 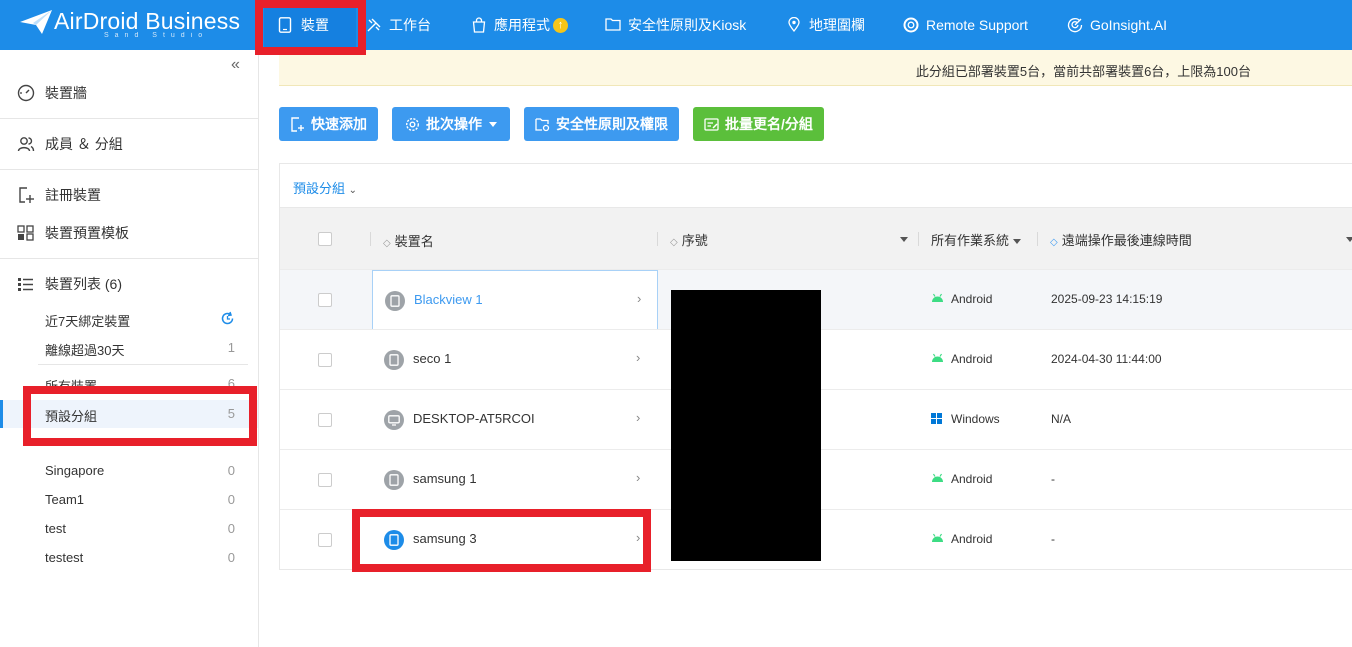 What do you see at coordinates (515, 360) in the screenshot?
I see `device-name-cell: seco 1 ›` at bounding box center [515, 360].